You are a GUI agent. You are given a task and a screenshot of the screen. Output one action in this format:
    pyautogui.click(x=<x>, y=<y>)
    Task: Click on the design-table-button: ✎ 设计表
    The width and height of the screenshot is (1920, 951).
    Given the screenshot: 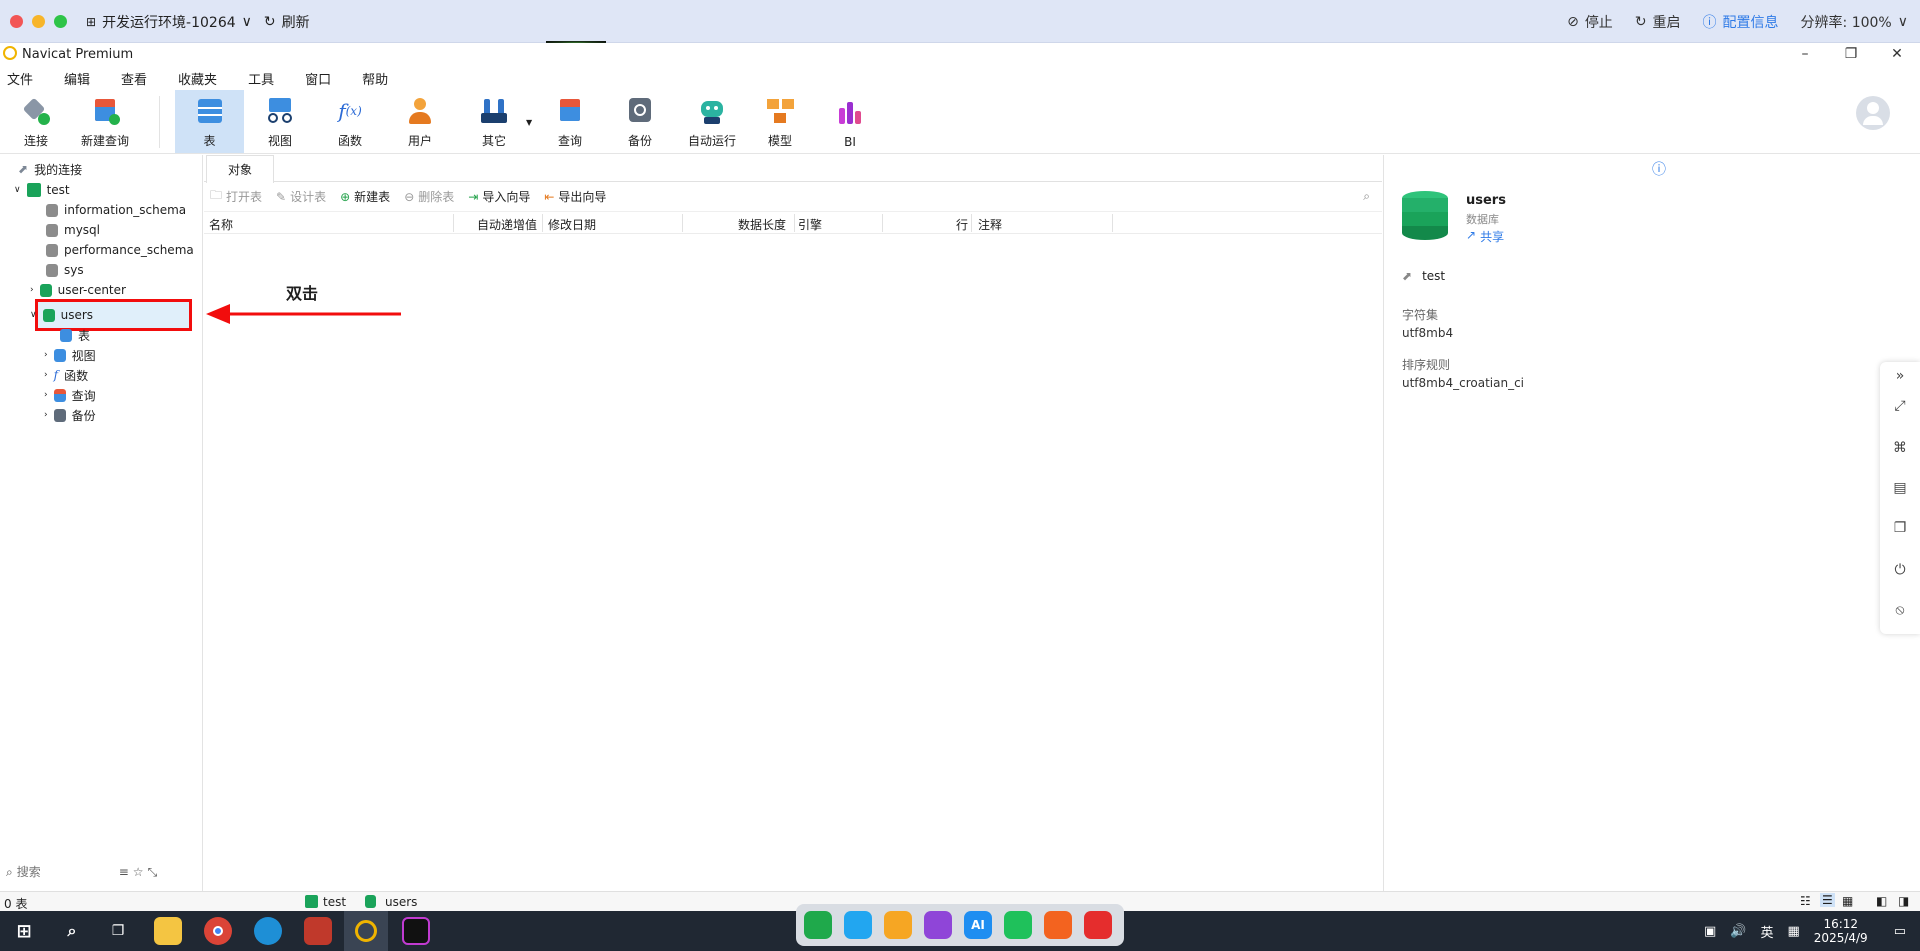 What is the action you would take?
    pyautogui.click(x=301, y=196)
    